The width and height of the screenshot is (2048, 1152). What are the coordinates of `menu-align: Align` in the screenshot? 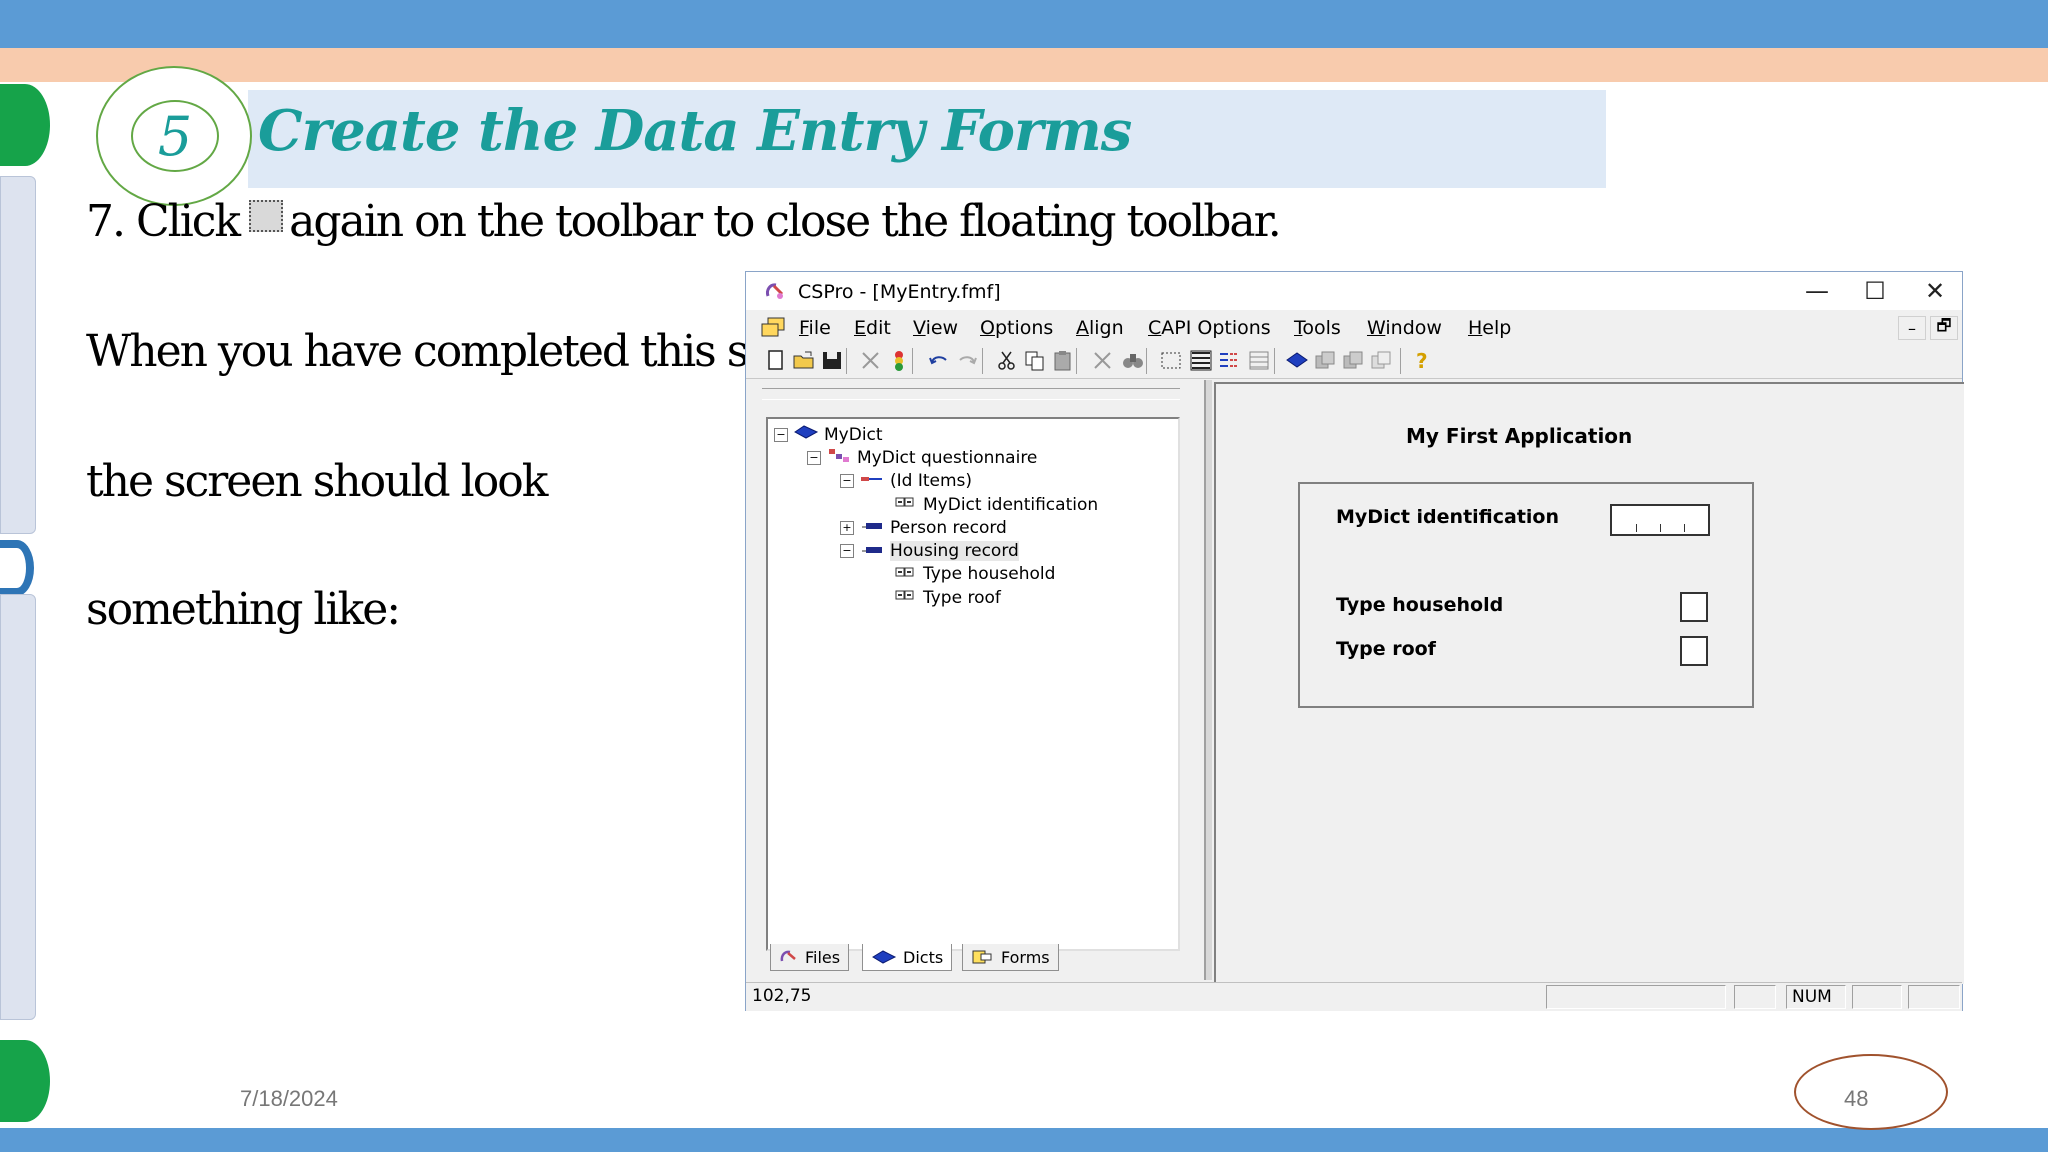 It's located at (1100, 328).